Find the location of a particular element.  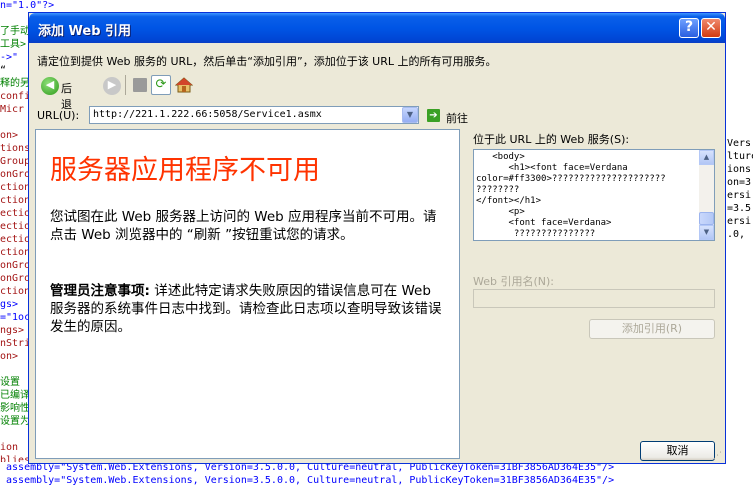

editor-line: ion is located at coordinates (9, 447).